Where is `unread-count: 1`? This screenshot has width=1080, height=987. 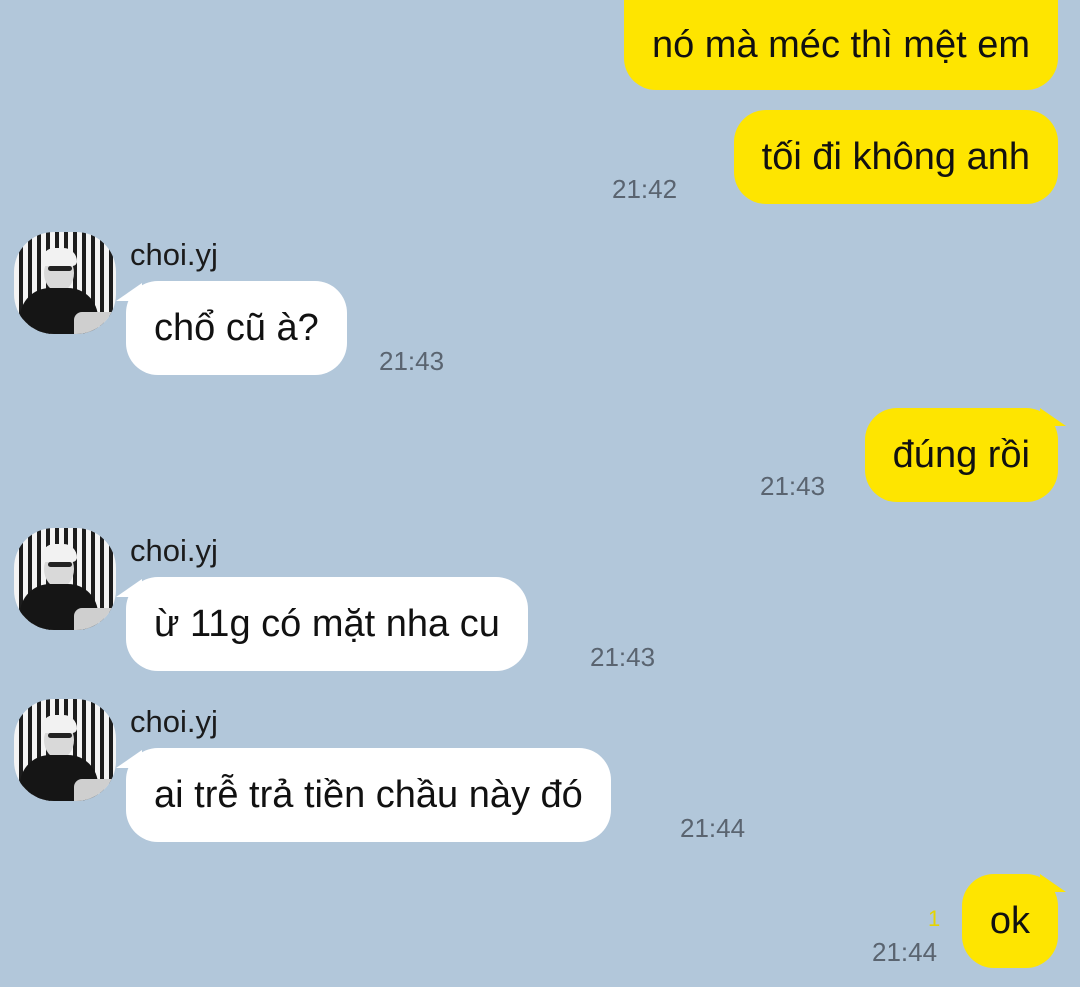
unread-count: 1 is located at coordinates (934, 918).